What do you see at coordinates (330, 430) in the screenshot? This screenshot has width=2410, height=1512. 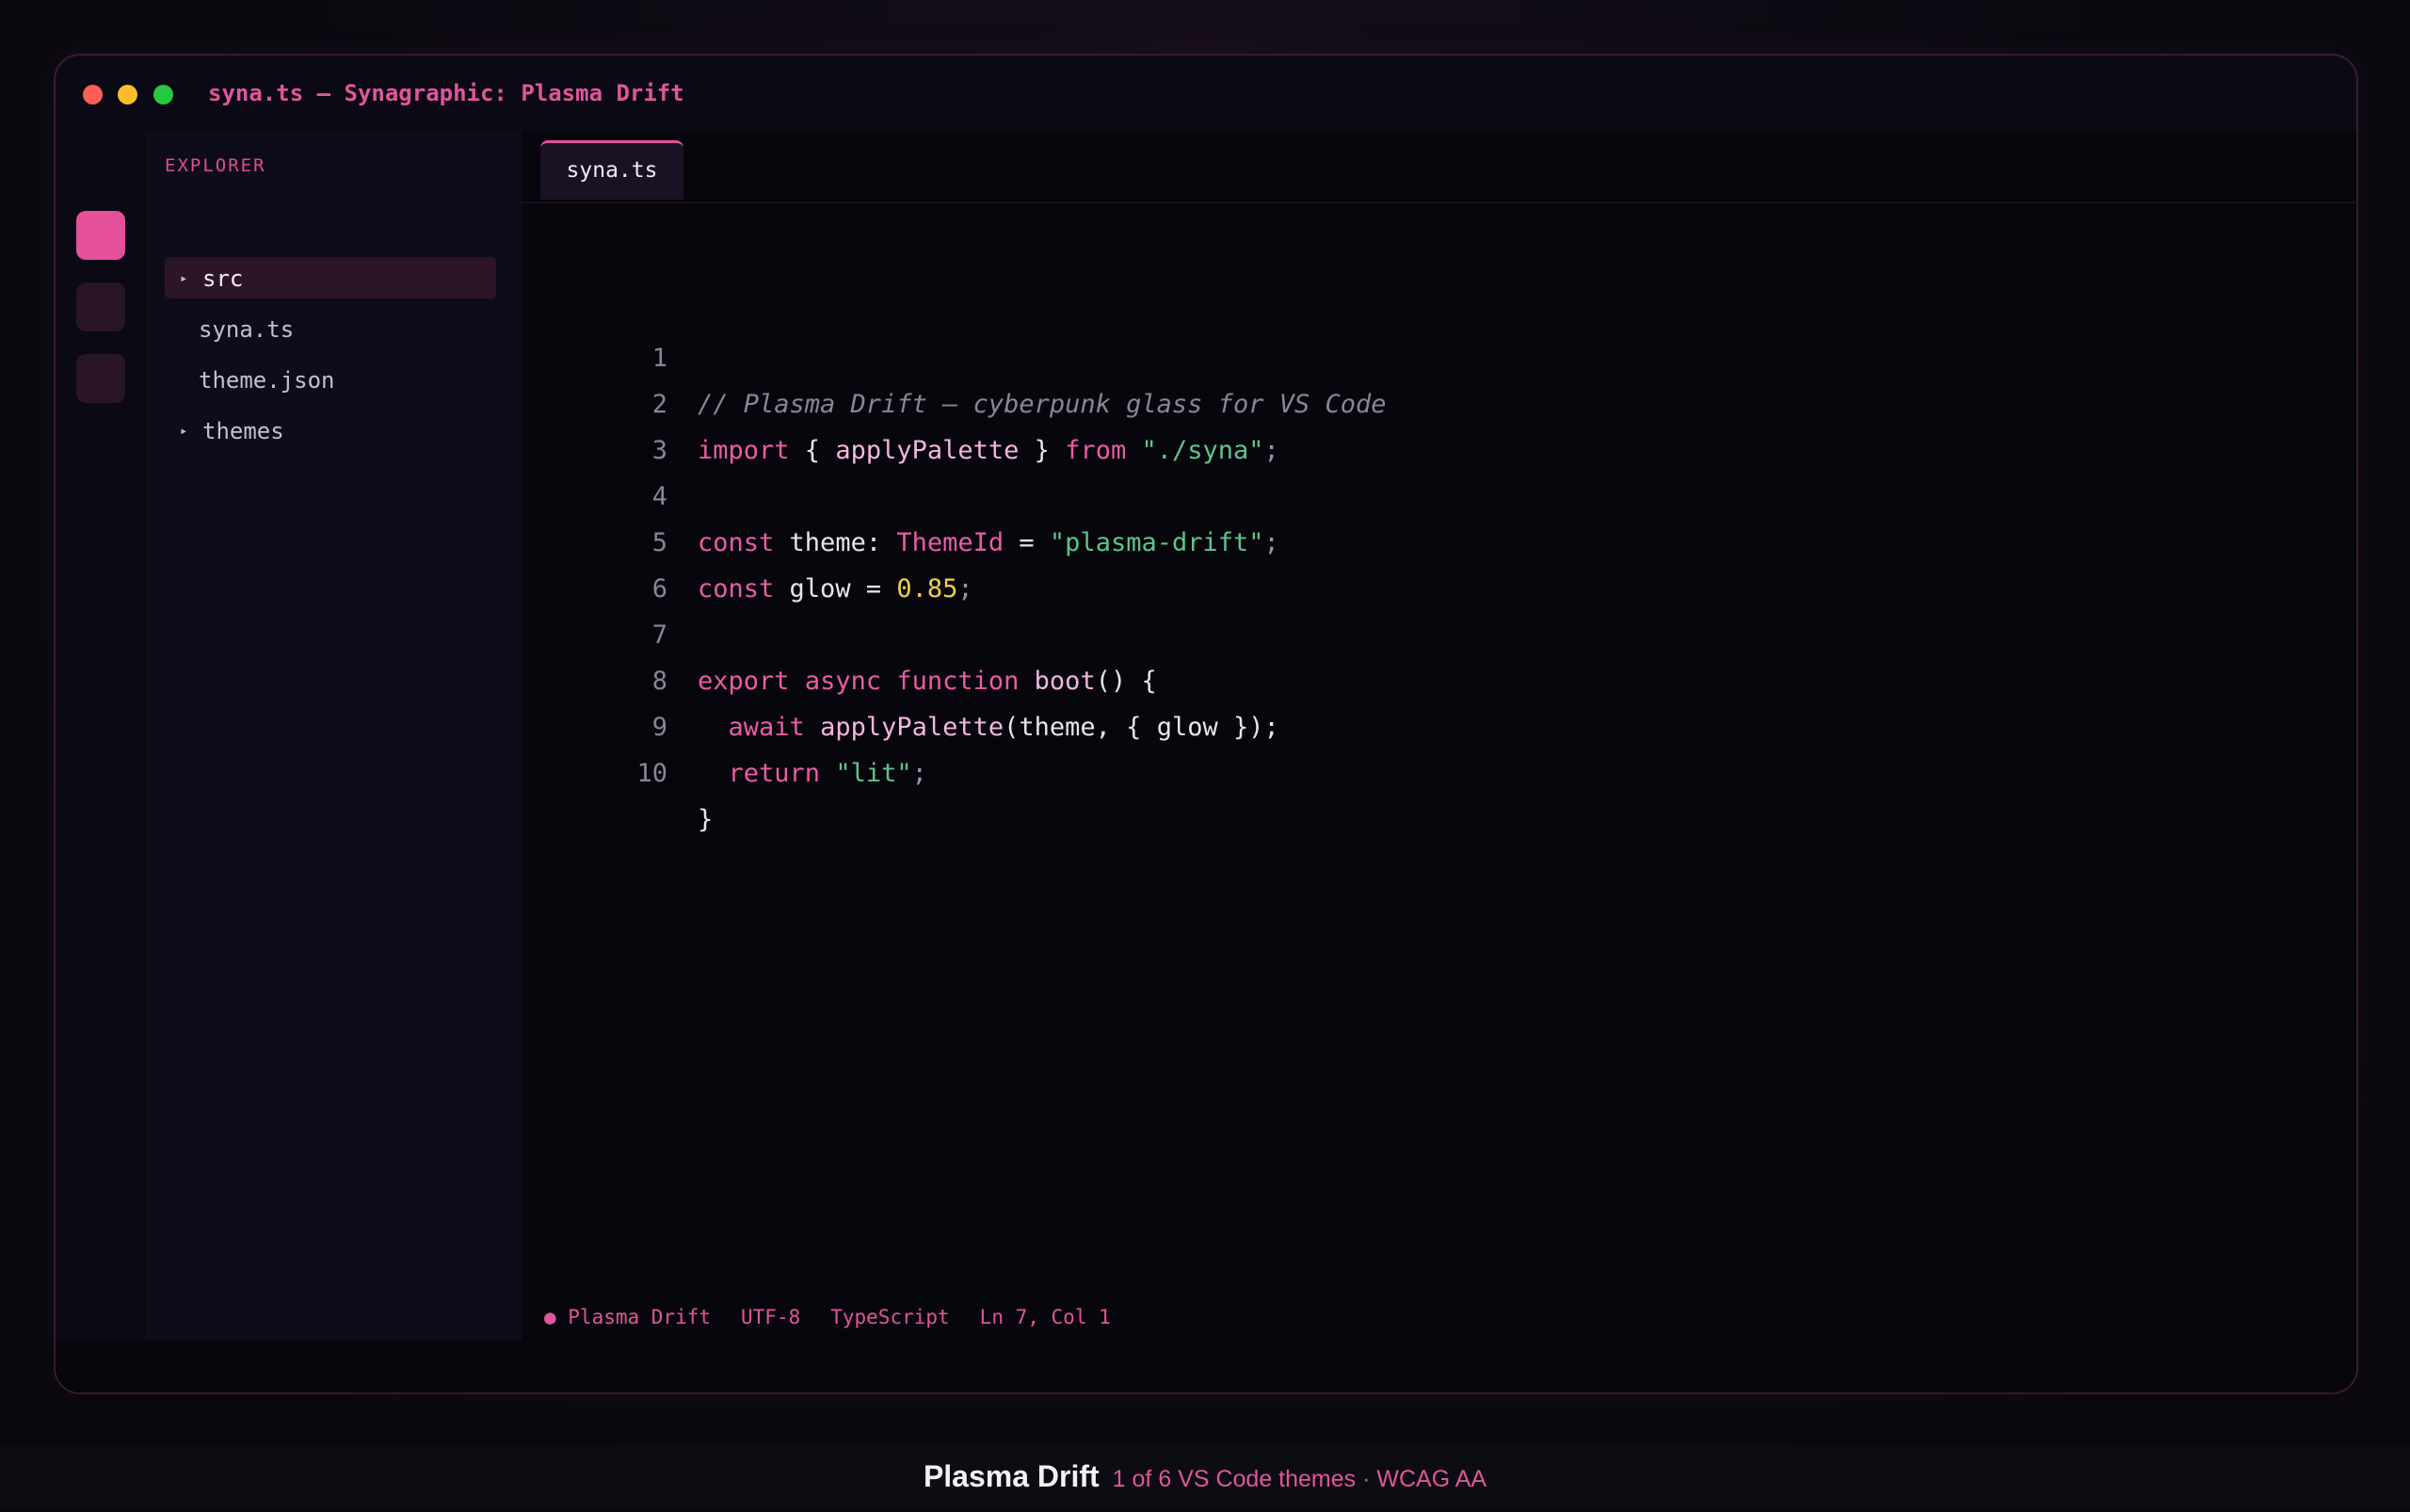 I see `tree-folder-themes: ▸themes` at bounding box center [330, 430].